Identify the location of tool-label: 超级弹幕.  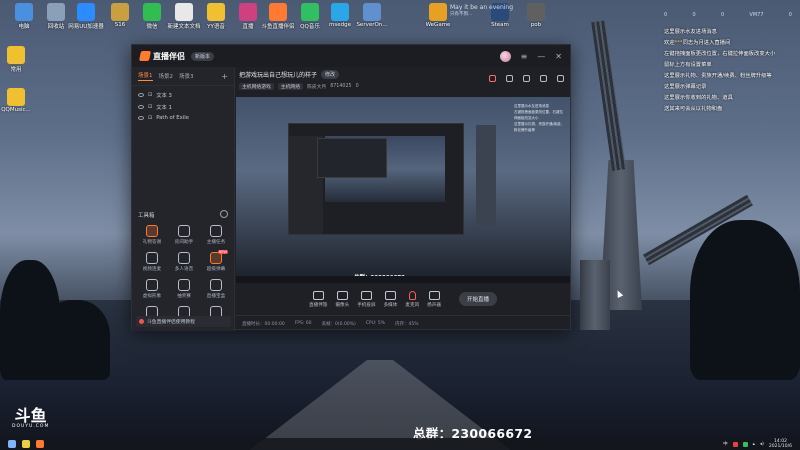
(216, 269).